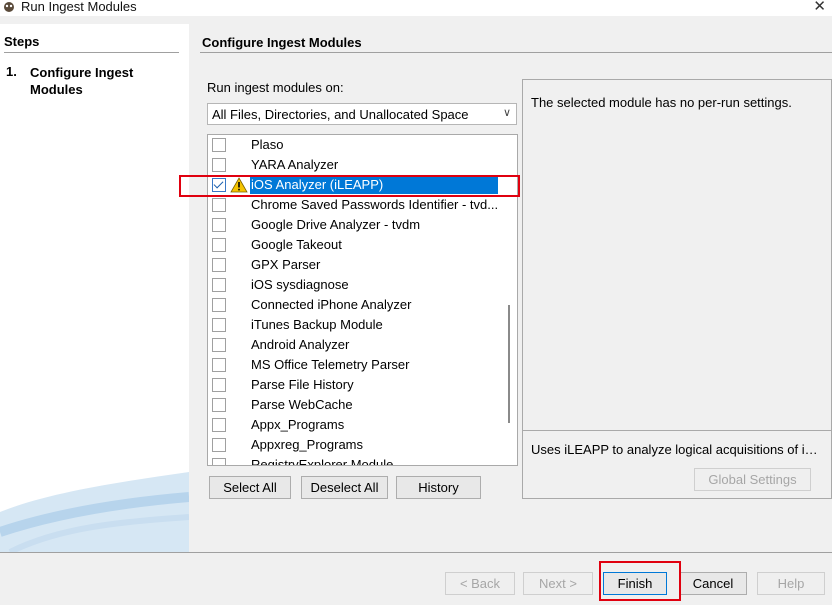 The image size is (832, 605). What do you see at coordinates (713, 583) in the screenshot?
I see `cancel-button: Cancel` at bounding box center [713, 583].